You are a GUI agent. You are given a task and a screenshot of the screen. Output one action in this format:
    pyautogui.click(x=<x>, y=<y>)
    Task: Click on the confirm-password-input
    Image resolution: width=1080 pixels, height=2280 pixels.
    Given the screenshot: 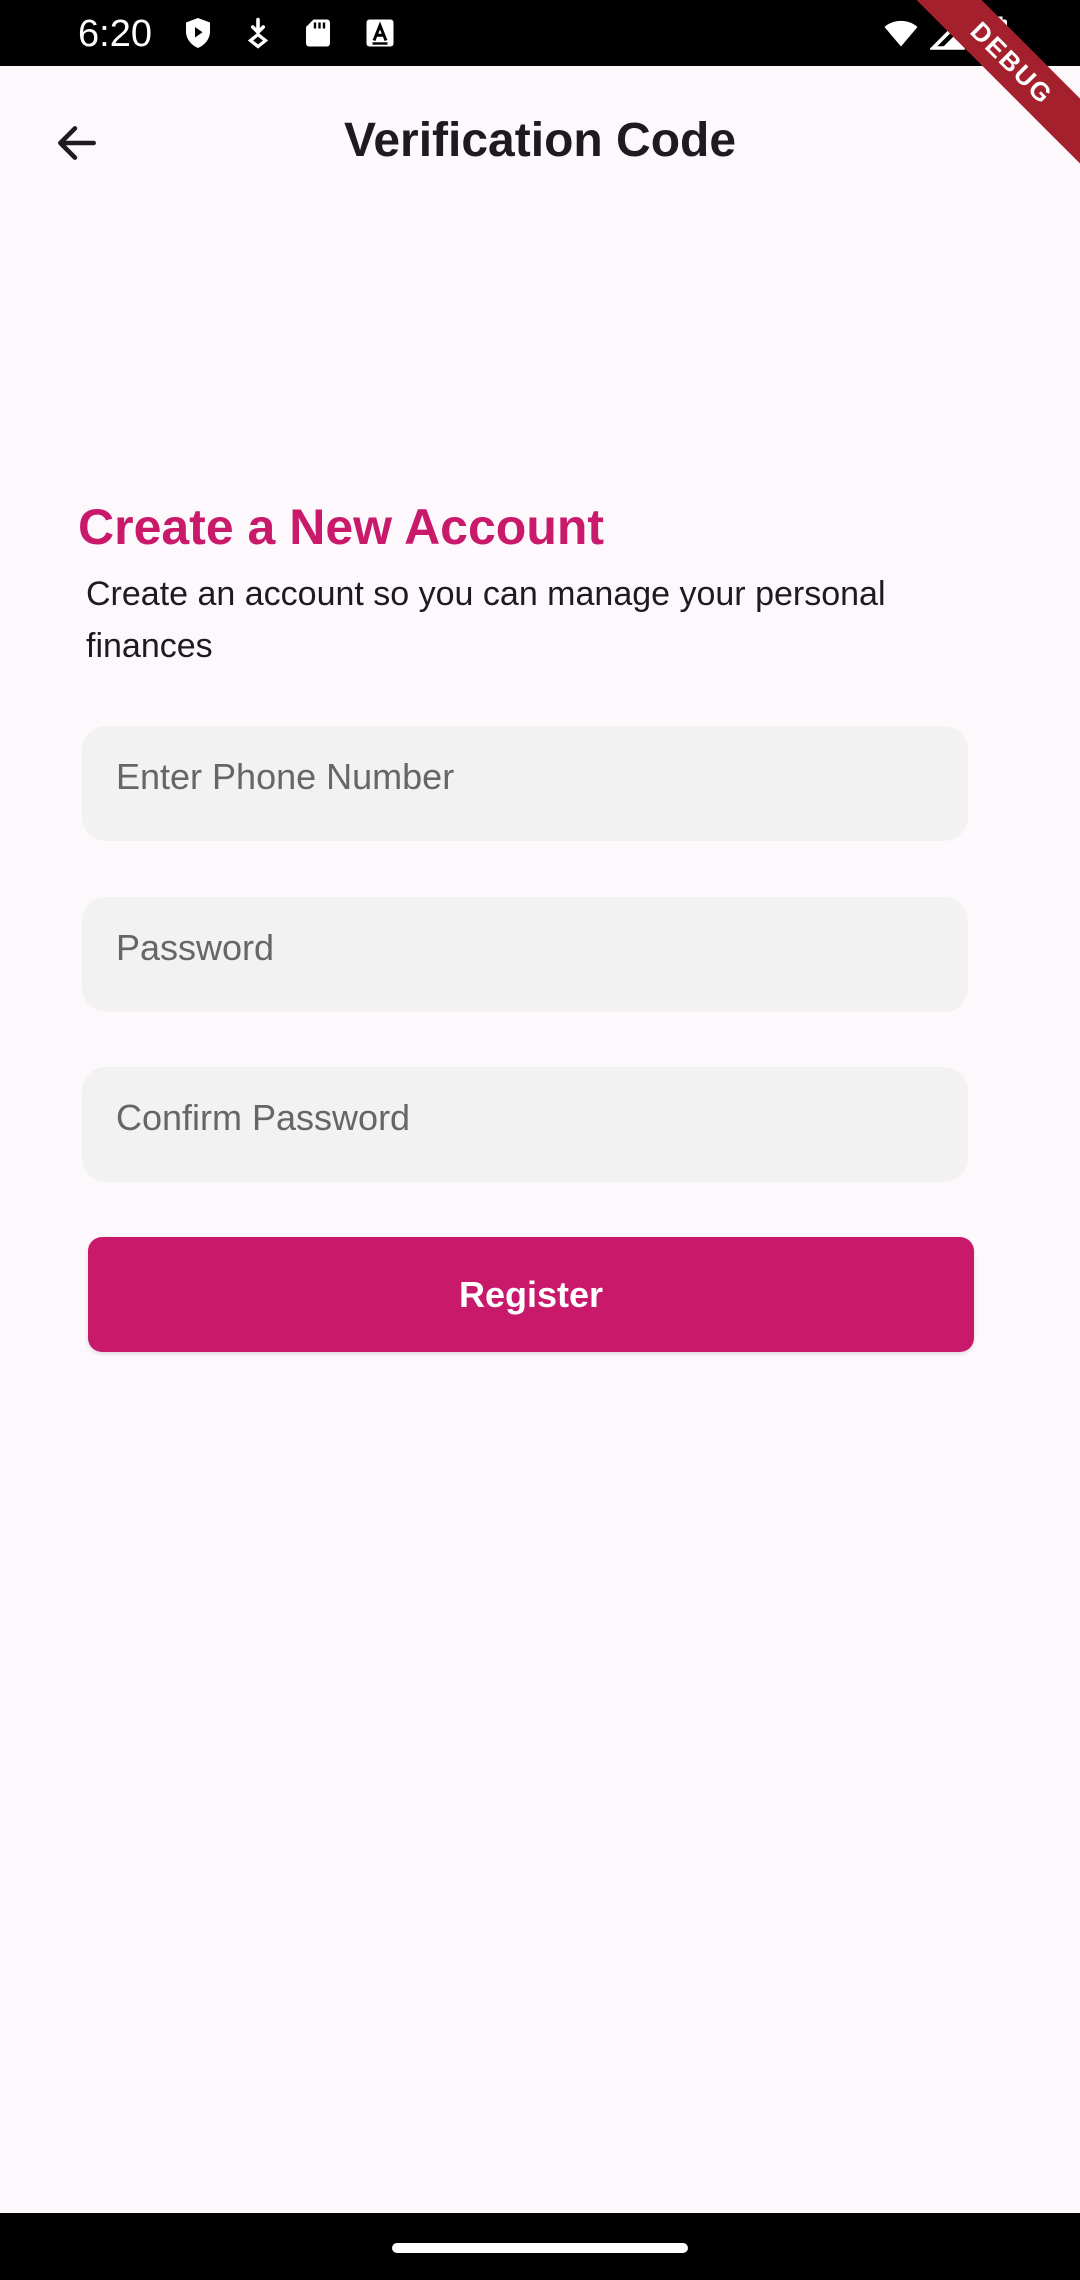 What is the action you would take?
    pyautogui.click(x=525, y=1124)
    